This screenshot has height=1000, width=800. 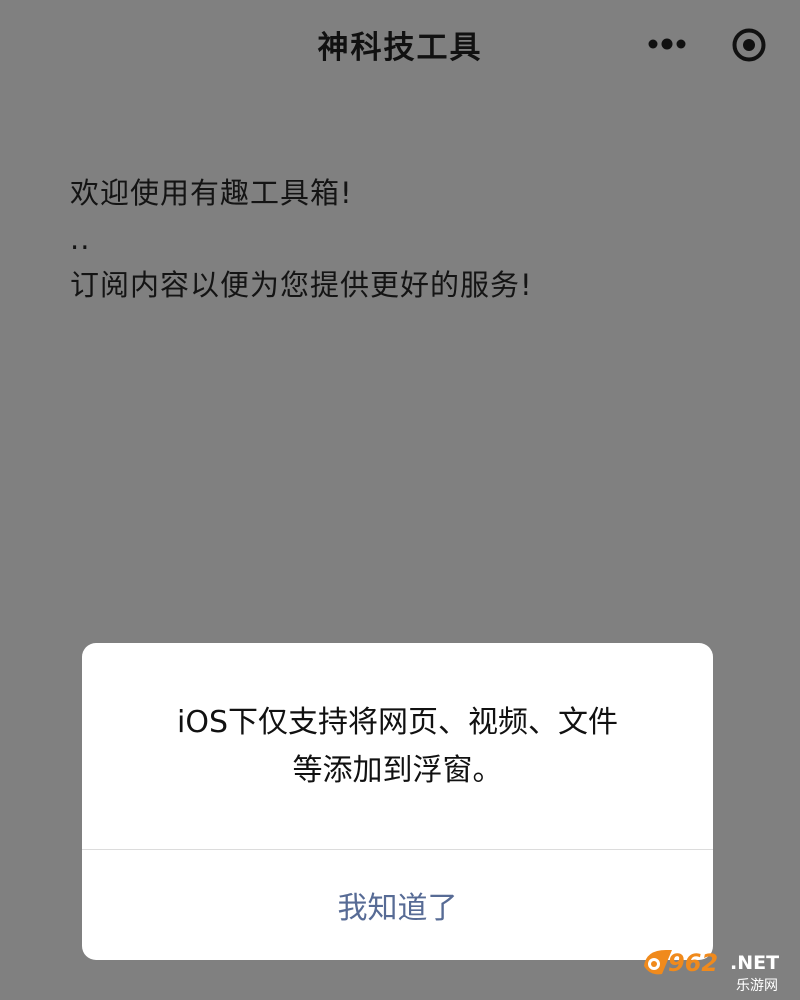 What do you see at coordinates (410, 239) in the screenshot?
I see `welcome-content: 欢迎使用有趣工具箱! .. 订阅内容以便为您提供更好的服务!` at bounding box center [410, 239].